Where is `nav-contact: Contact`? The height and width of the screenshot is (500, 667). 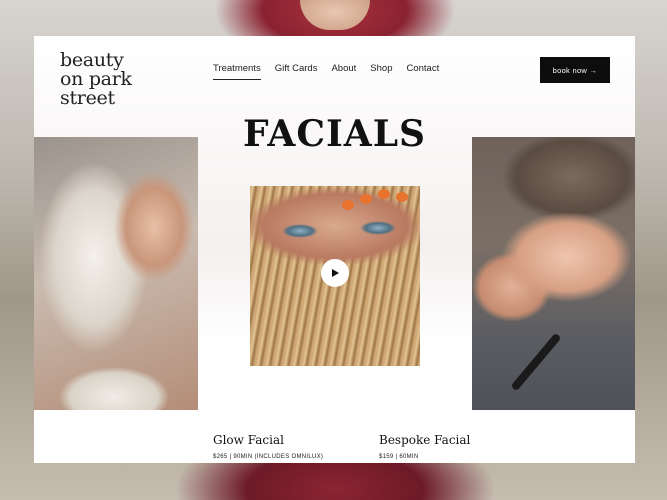 nav-contact: Contact is located at coordinates (422, 71).